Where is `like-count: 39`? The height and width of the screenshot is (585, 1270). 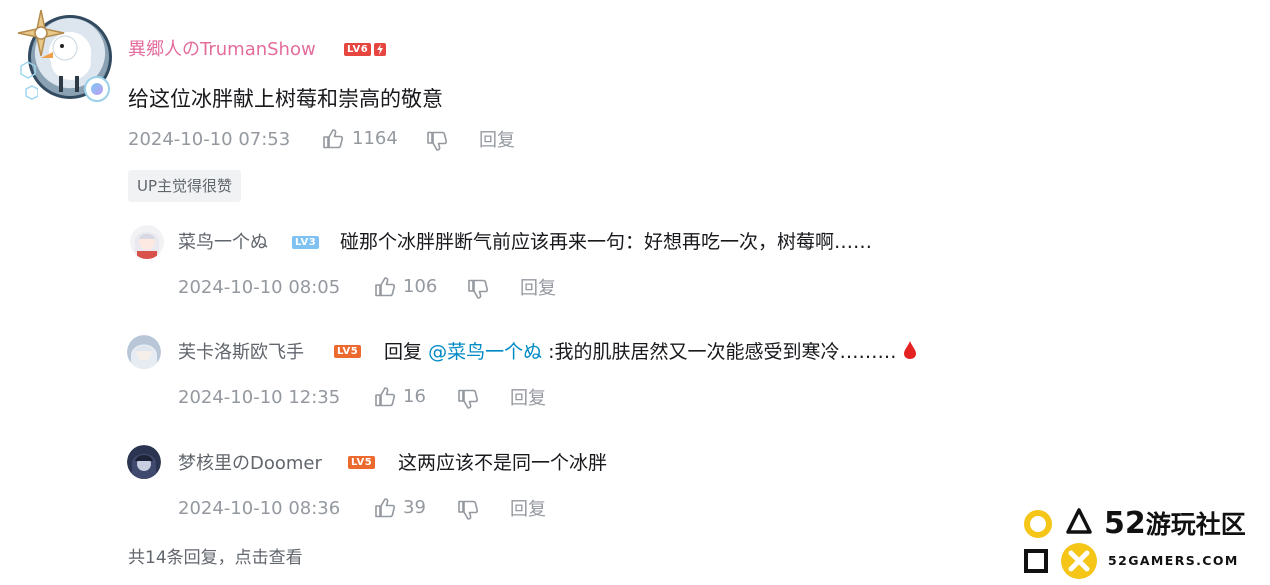 like-count: 39 is located at coordinates (414, 507).